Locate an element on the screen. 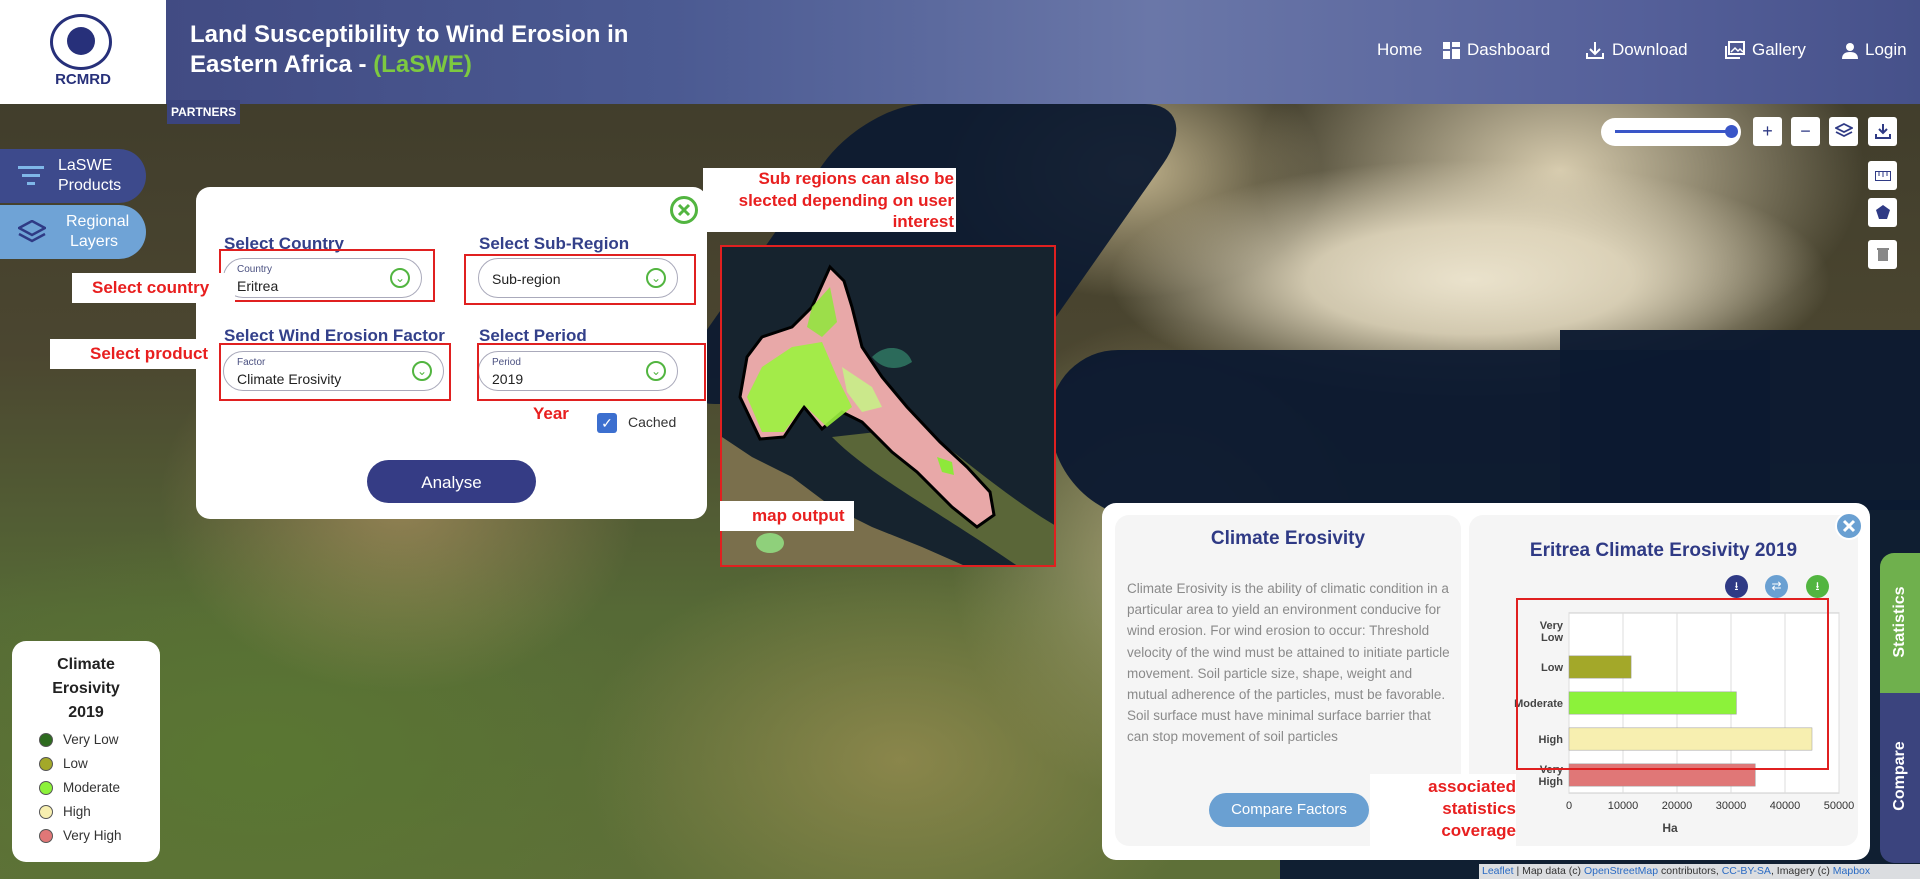  x-tick-label: 20000 is located at coordinates (1677, 806).